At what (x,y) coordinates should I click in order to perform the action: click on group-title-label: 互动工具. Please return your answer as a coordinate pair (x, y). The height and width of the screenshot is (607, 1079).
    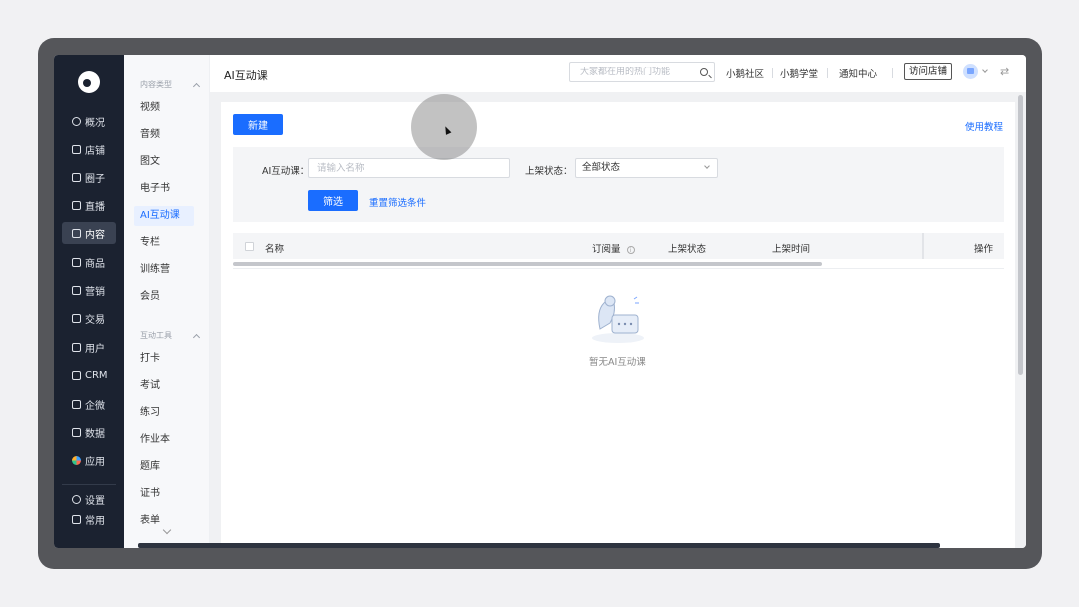
    Looking at the image, I should click on (156, 335).